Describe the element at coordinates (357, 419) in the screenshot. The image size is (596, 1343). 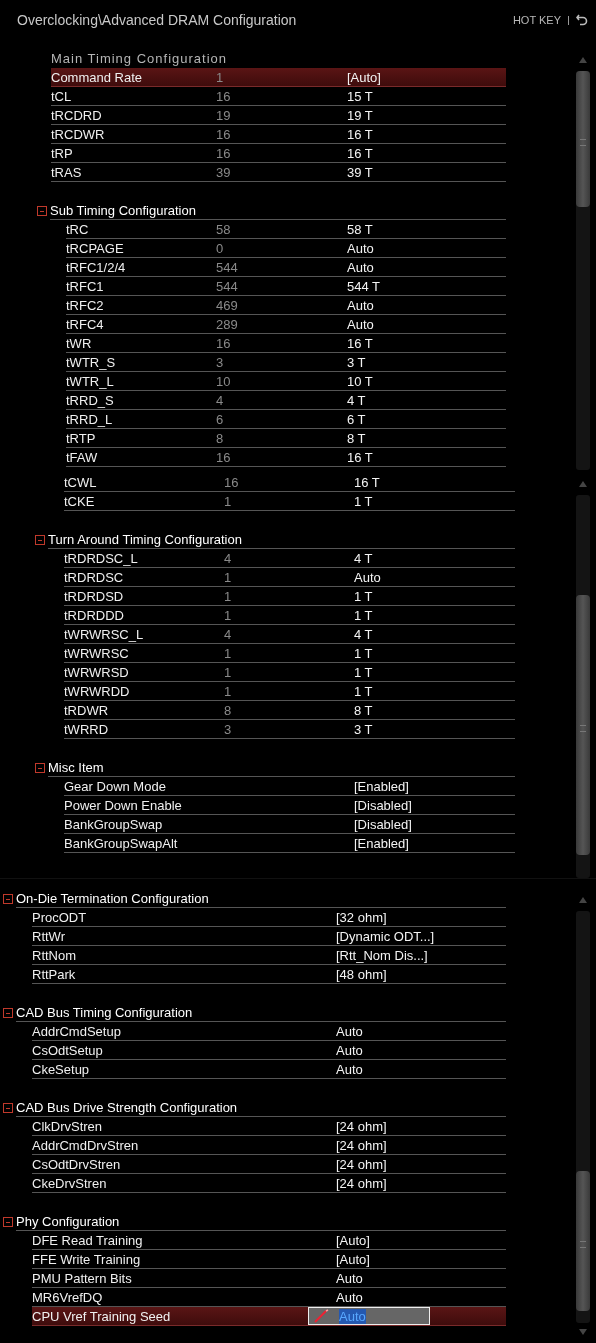
I see `setting-value: 6 T` at that location.